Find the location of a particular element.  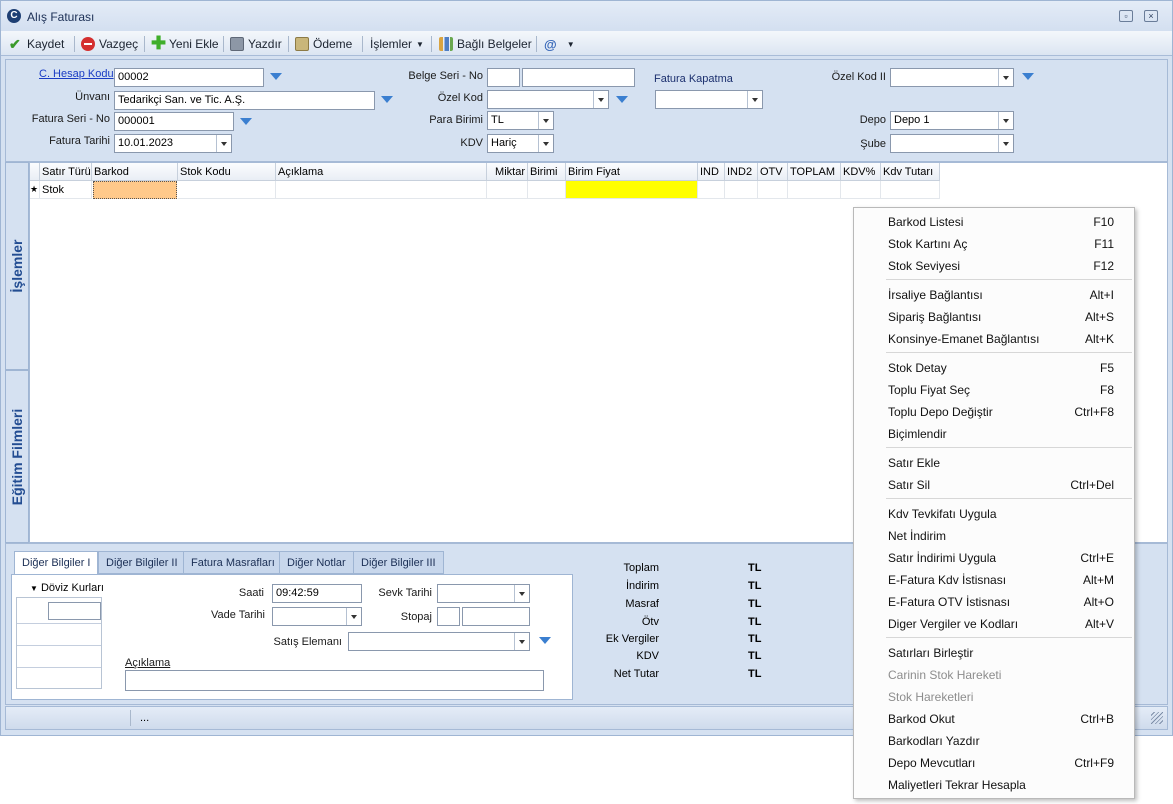

menu-item-stock-level: Stok Seviyesi F12 is located at coordinates (994, 265).